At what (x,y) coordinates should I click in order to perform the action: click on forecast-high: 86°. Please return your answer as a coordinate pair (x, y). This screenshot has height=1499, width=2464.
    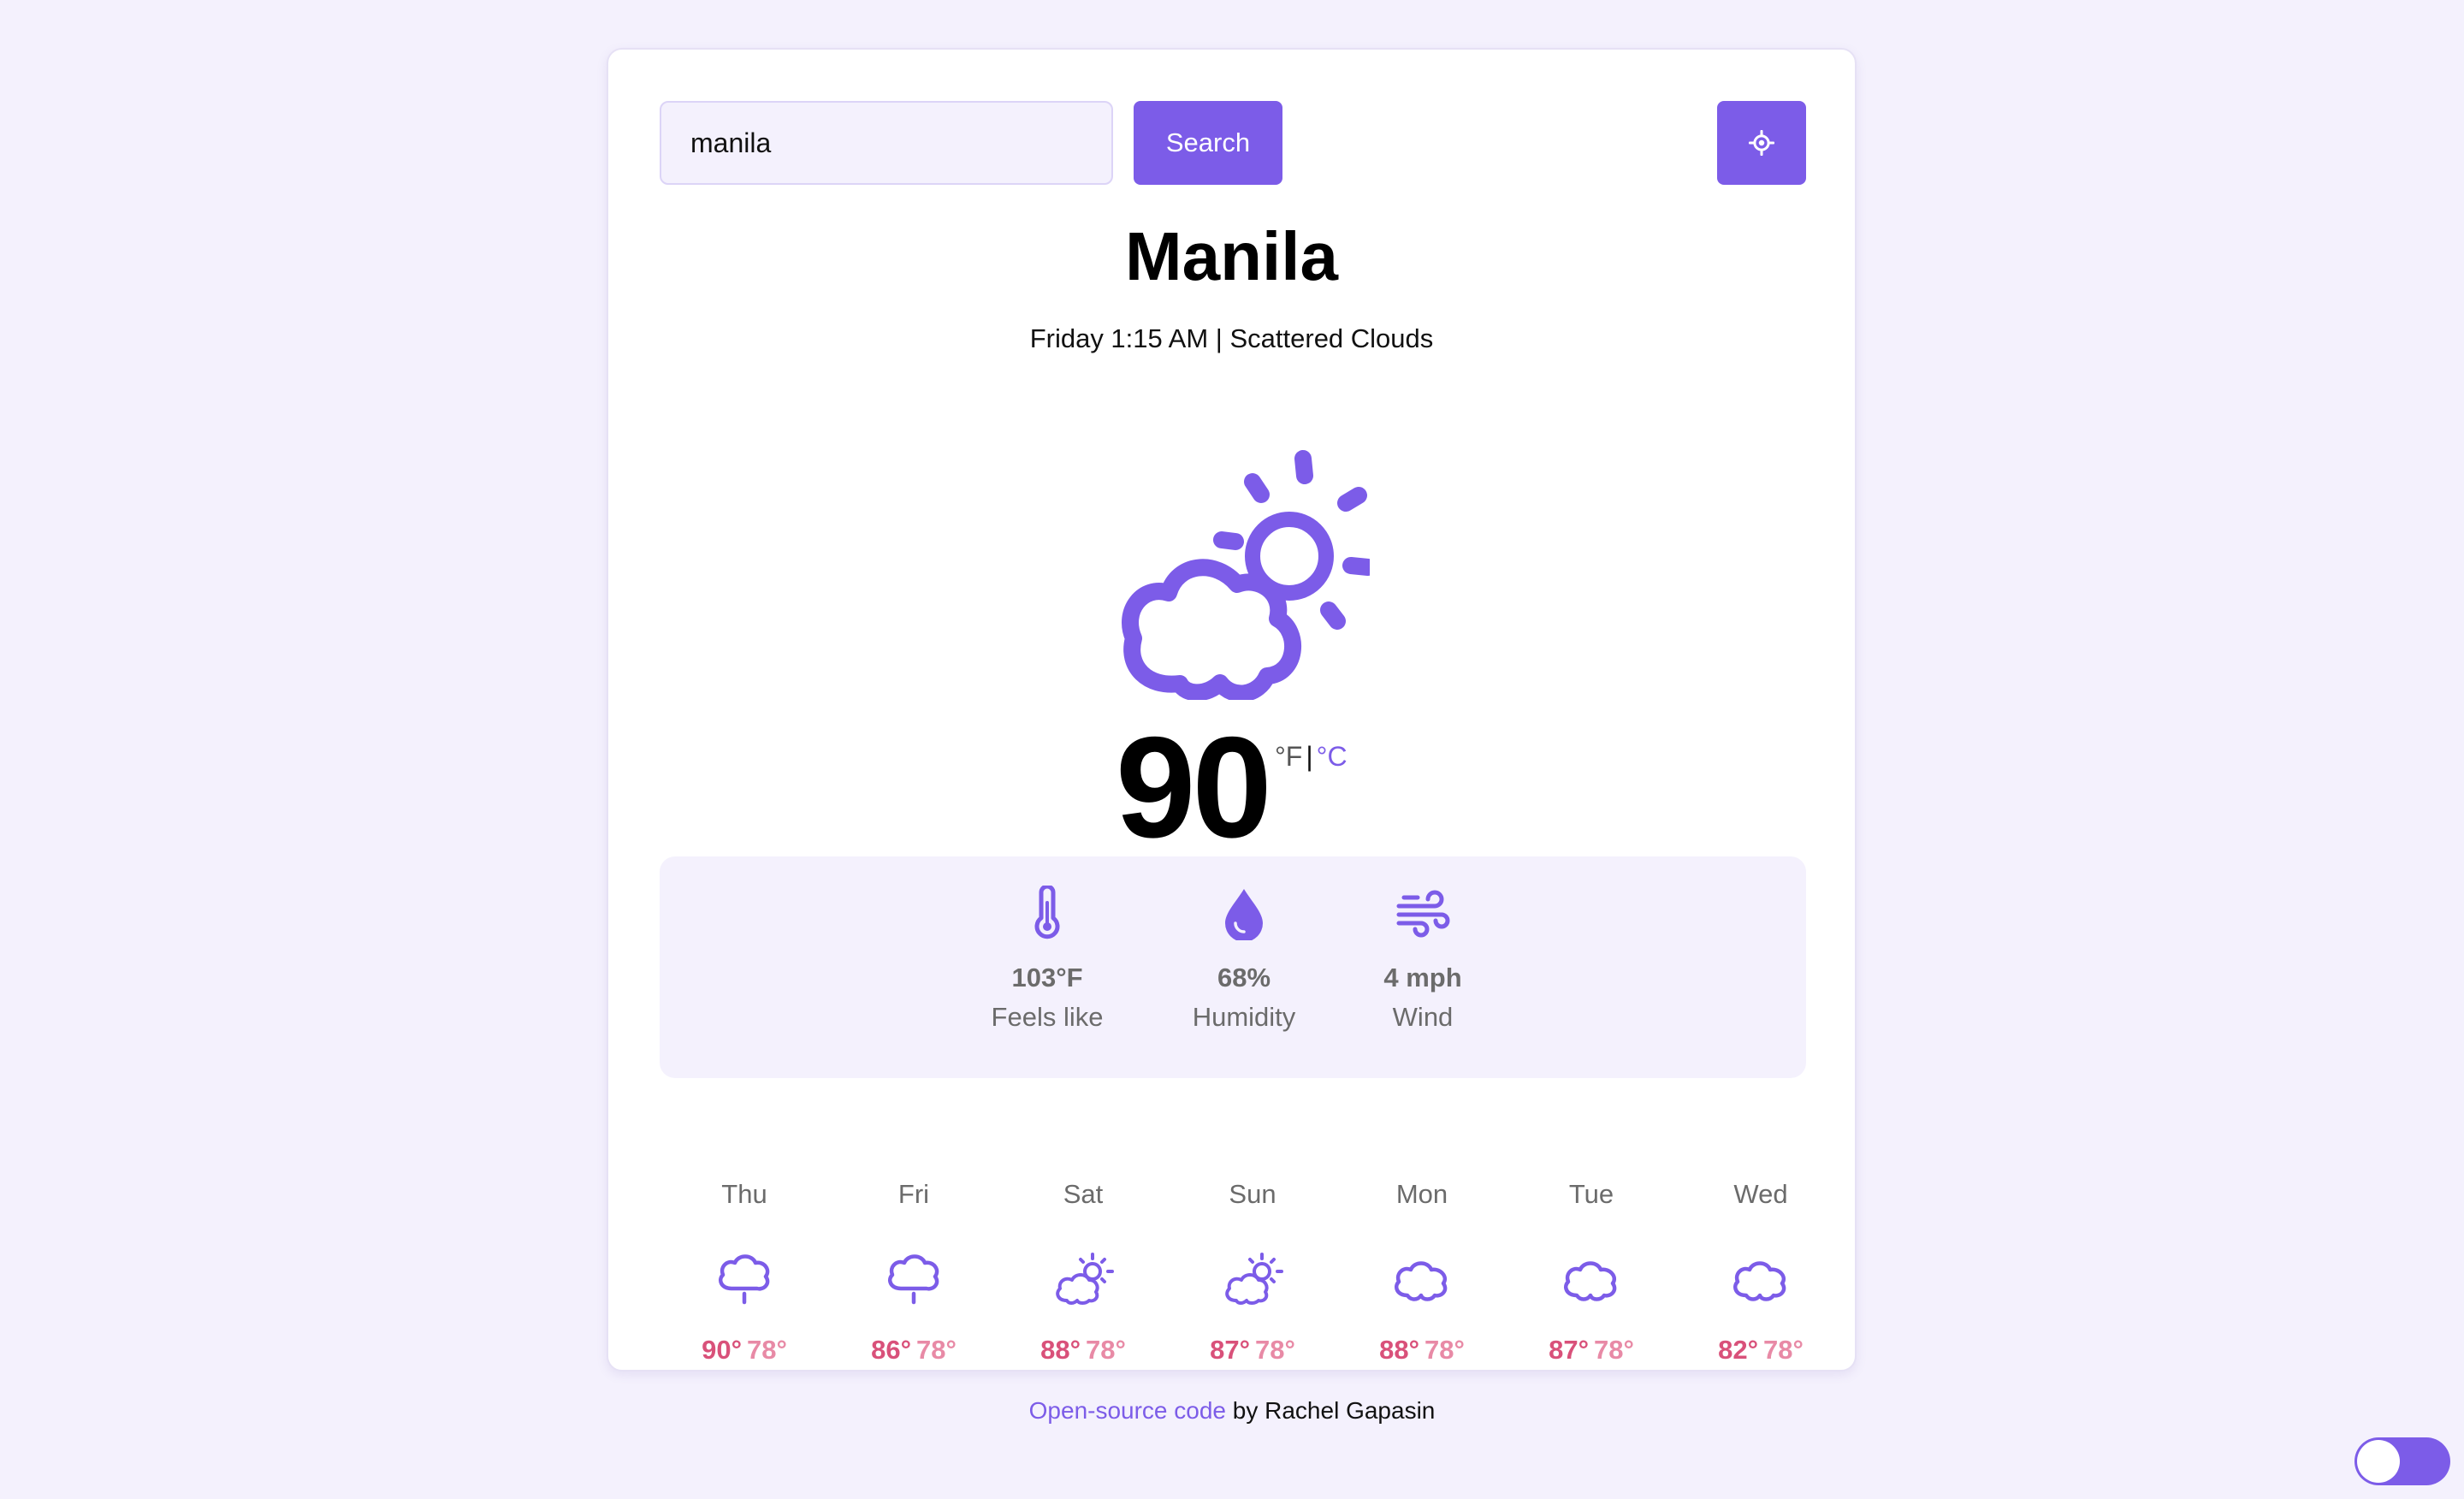
    Looking at the image, I should click on (891, 1350).